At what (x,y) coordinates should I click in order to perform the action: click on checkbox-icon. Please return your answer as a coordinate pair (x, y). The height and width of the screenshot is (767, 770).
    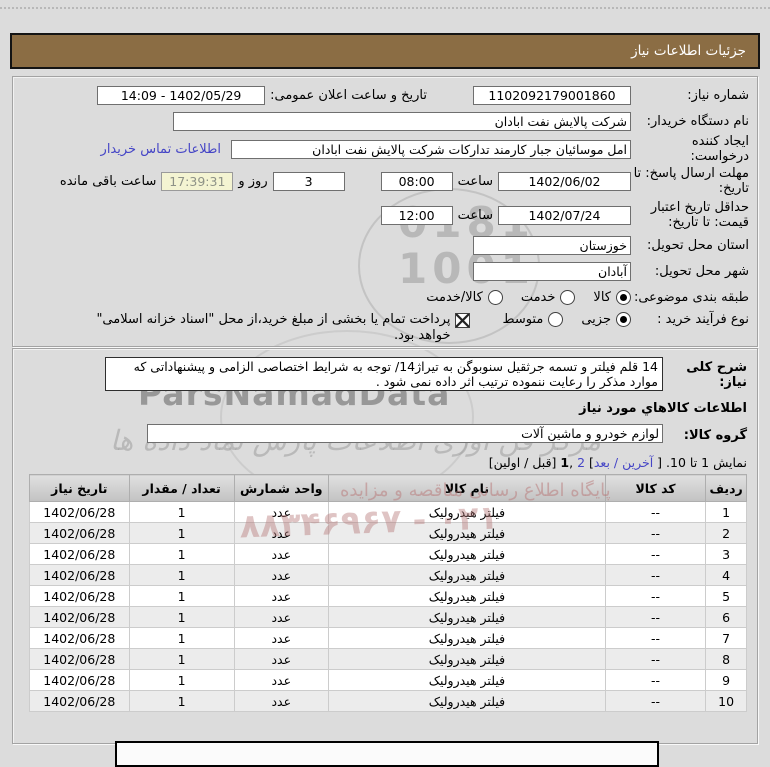
    Looking at the image, I should click on (463, 320).